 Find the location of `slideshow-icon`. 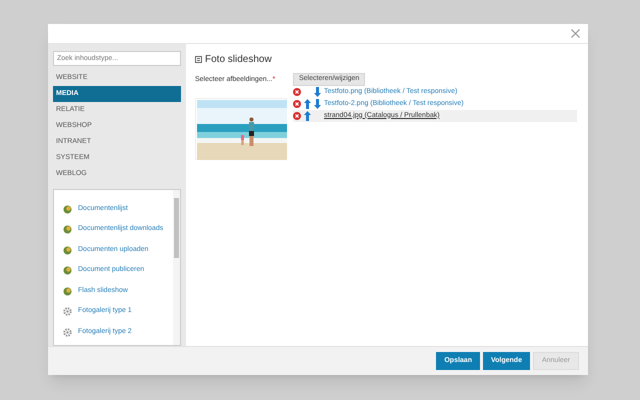

slideshow-icon is located at coordinates (198, 59).